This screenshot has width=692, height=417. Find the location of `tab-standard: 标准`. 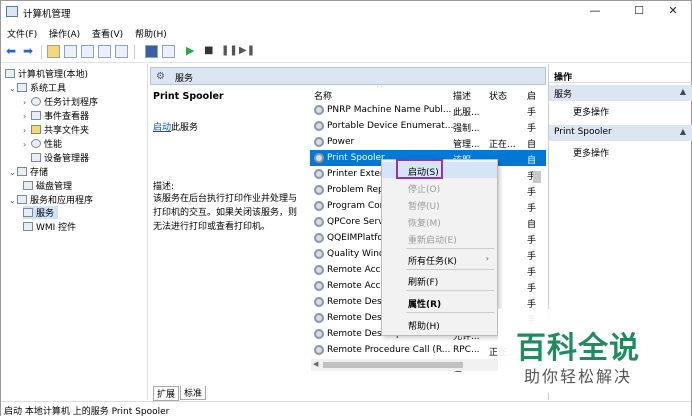

tab-standard: 标准 is located at coordinates (193, 393).